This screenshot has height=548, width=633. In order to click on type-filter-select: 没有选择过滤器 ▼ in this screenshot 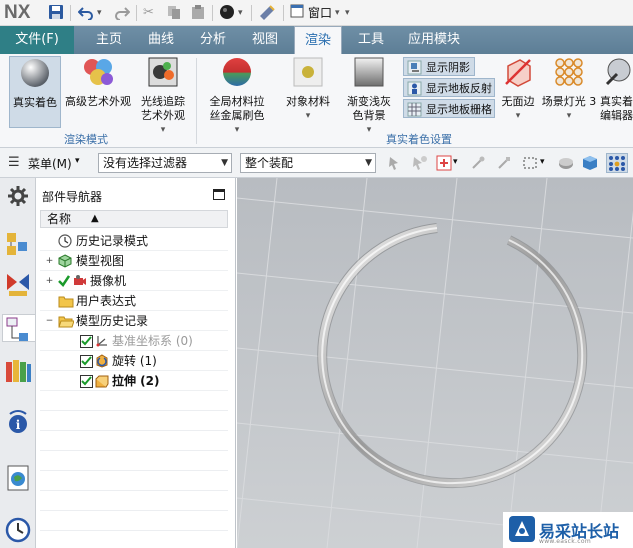, I will do `click(165, 163)`.